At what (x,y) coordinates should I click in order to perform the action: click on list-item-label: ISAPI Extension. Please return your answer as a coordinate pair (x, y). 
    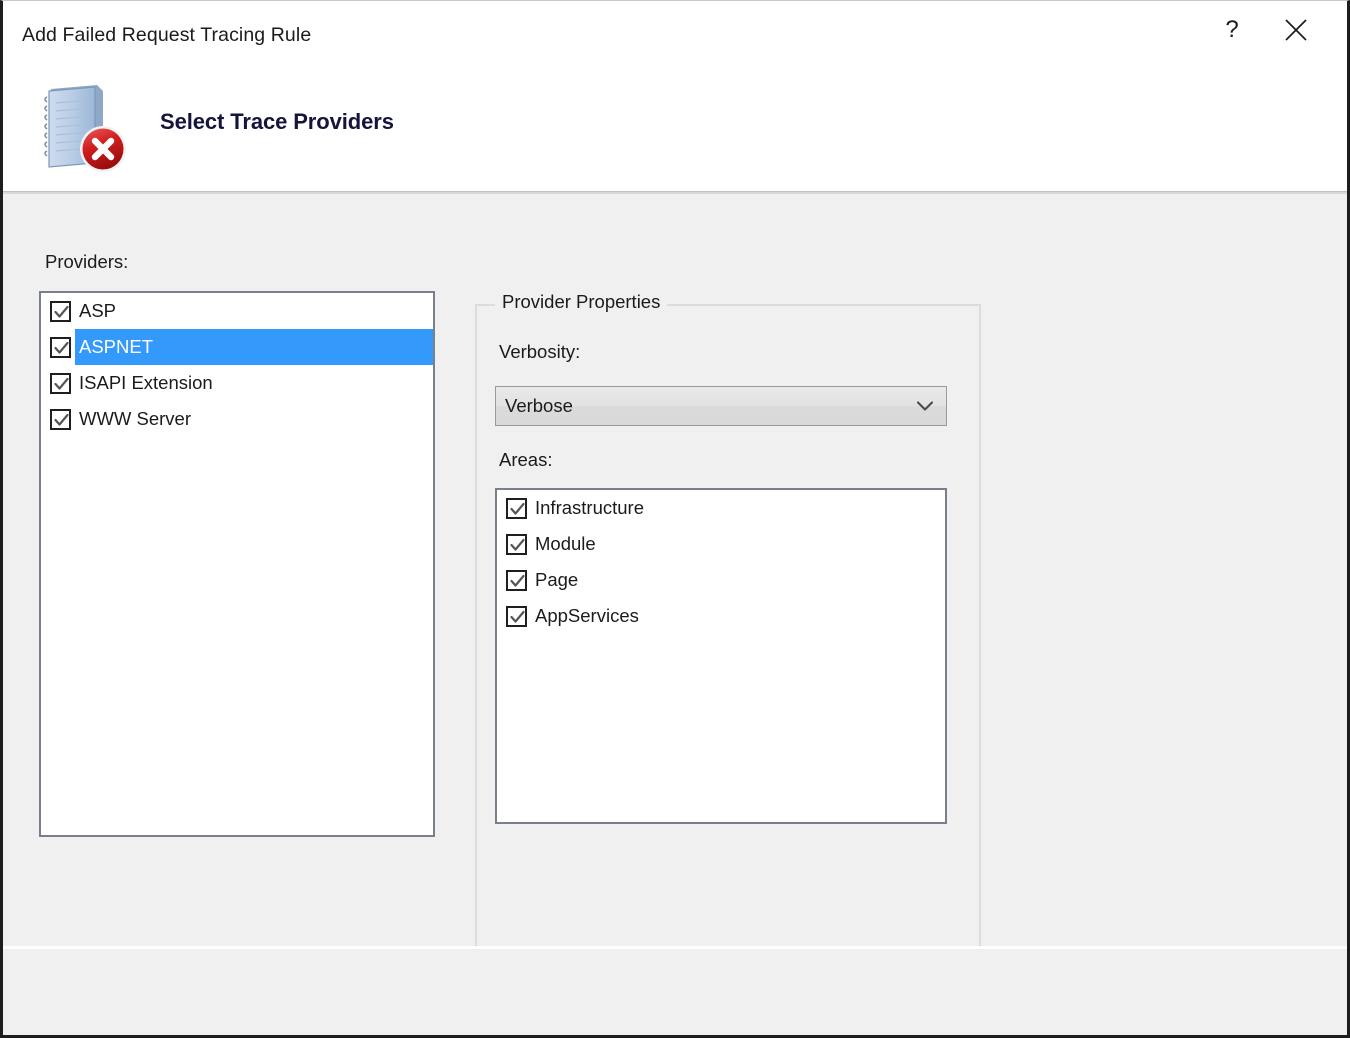
    Looking at the image, I should click on (146, 382).